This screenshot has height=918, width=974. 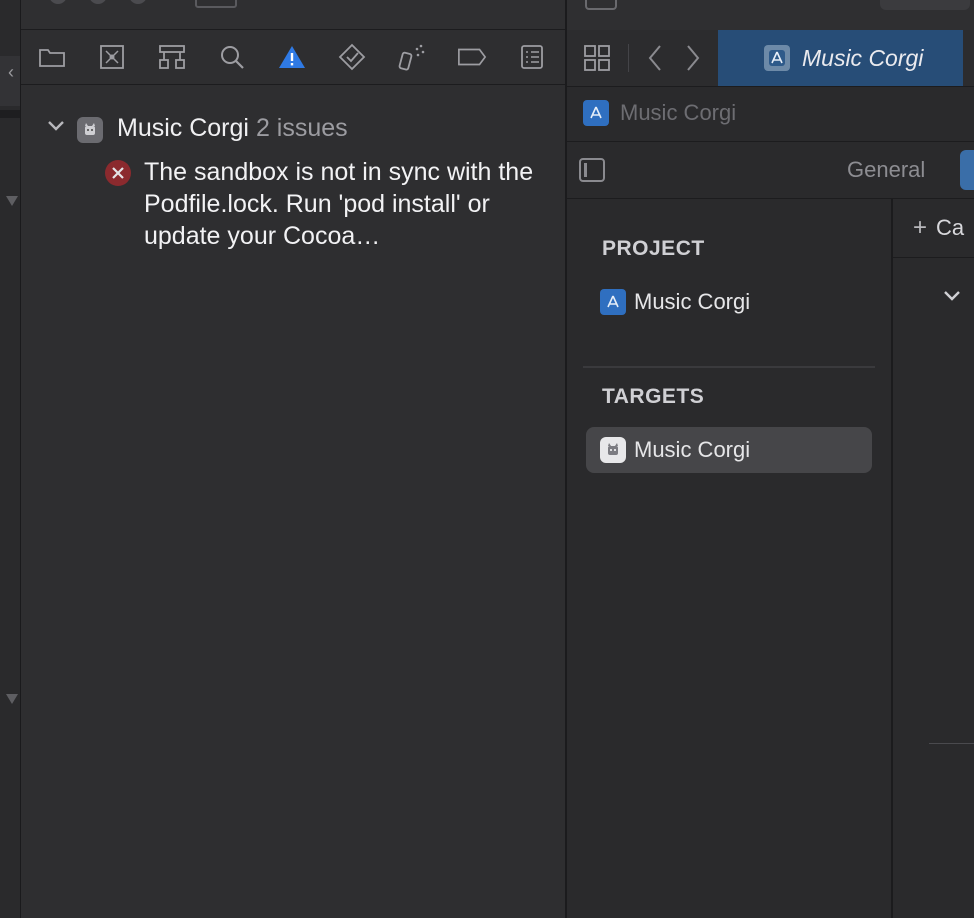 I want to click on project-item: Music Corgi, so click(x=729, y=302).